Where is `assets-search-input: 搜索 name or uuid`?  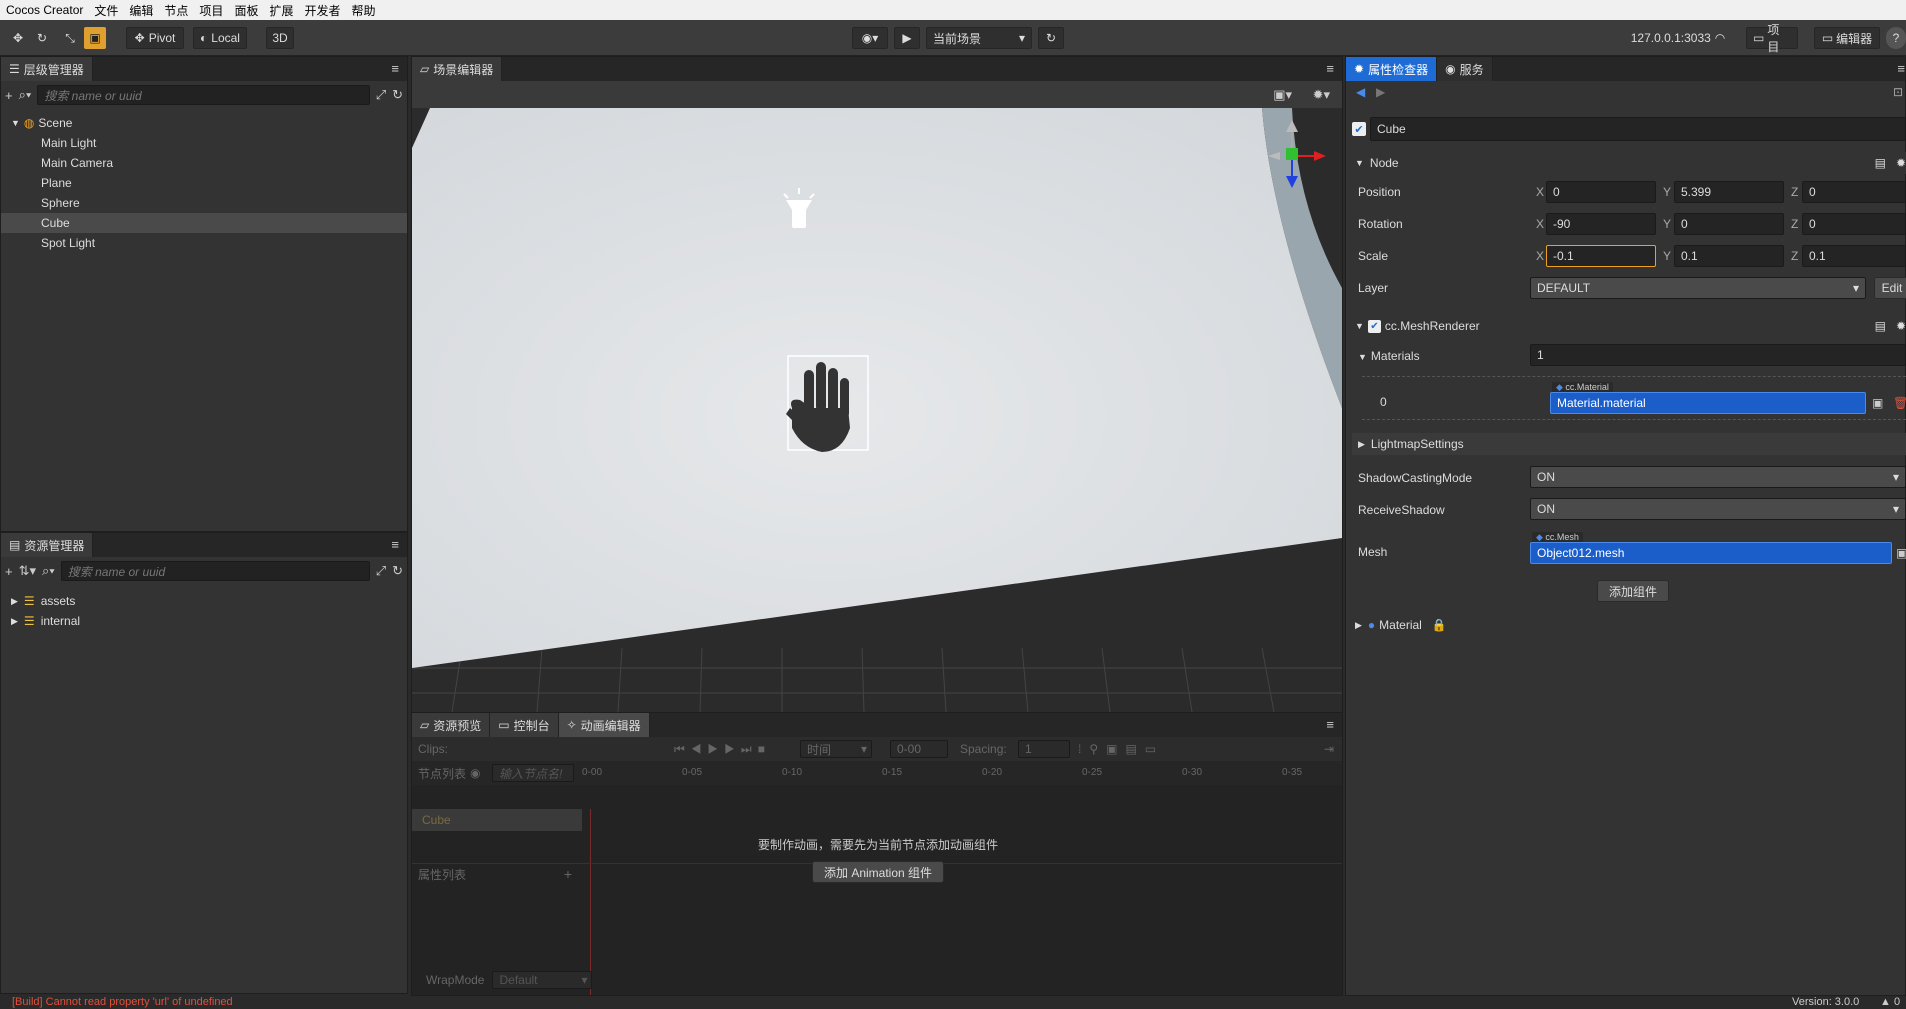 assets-search-input: 搜索 name or uuid is located at coordinates (215, 571).